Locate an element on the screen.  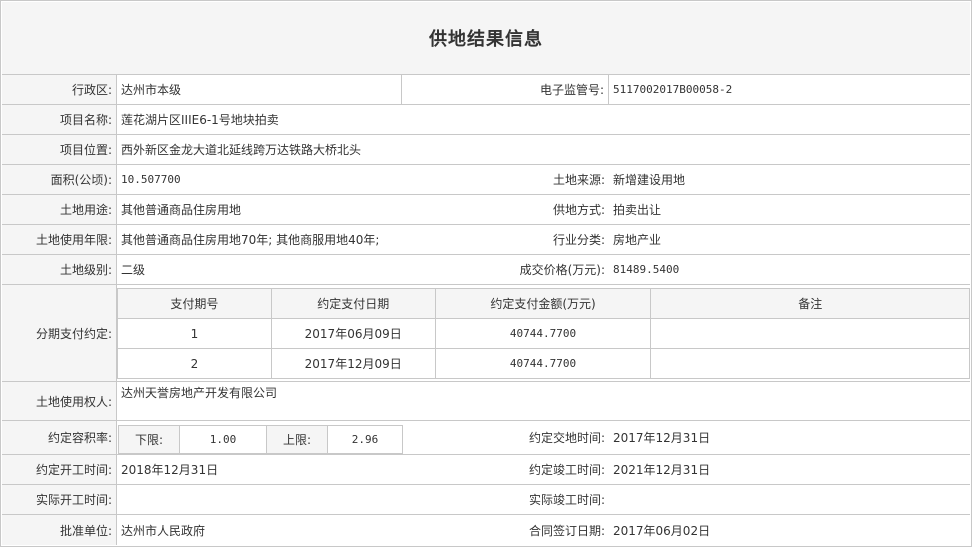
far-table: 下限: 1.00 上限: 2.96 is located at coordinates (260, 439).